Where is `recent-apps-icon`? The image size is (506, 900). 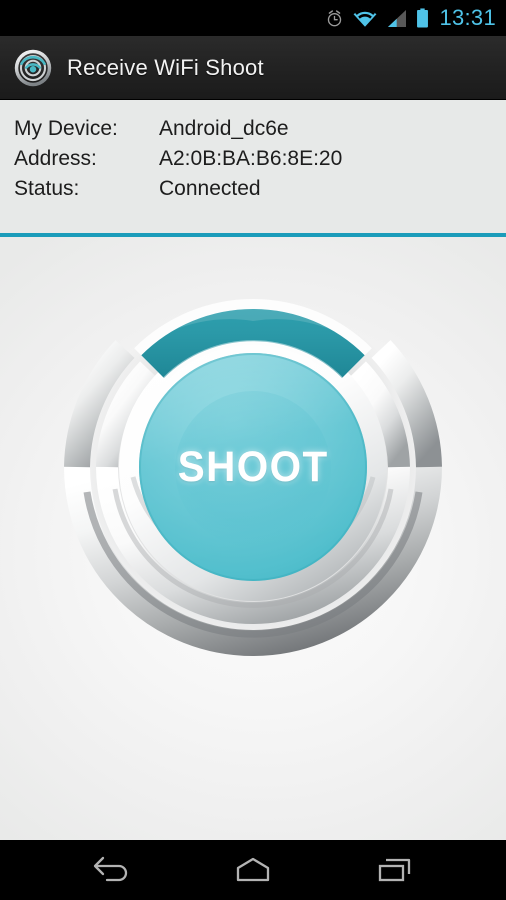 recent-apps-icon is located at coordinates (394, 870).